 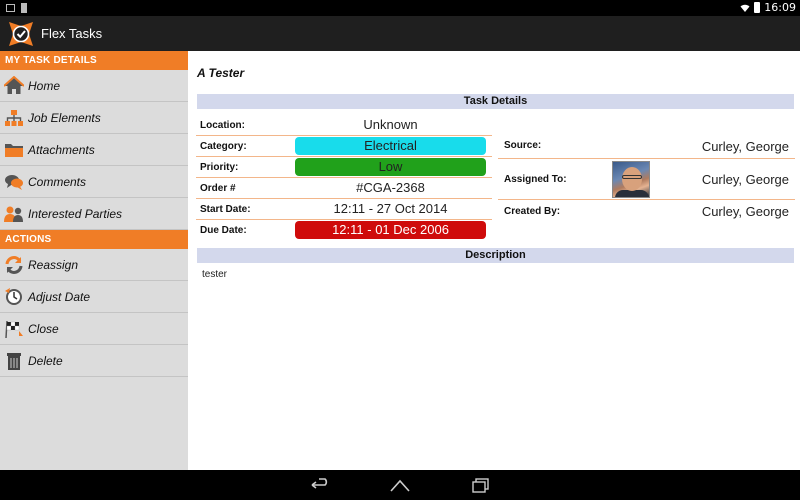 I want to click on action-bar: Flex Tasks, so click(x=400, y=33).